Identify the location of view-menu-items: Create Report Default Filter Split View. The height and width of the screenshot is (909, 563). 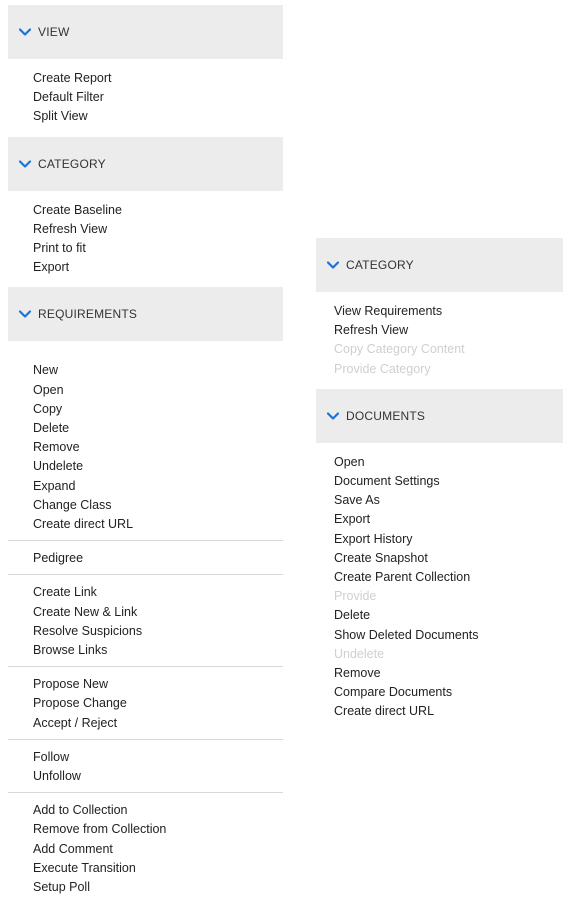
(145, 98).